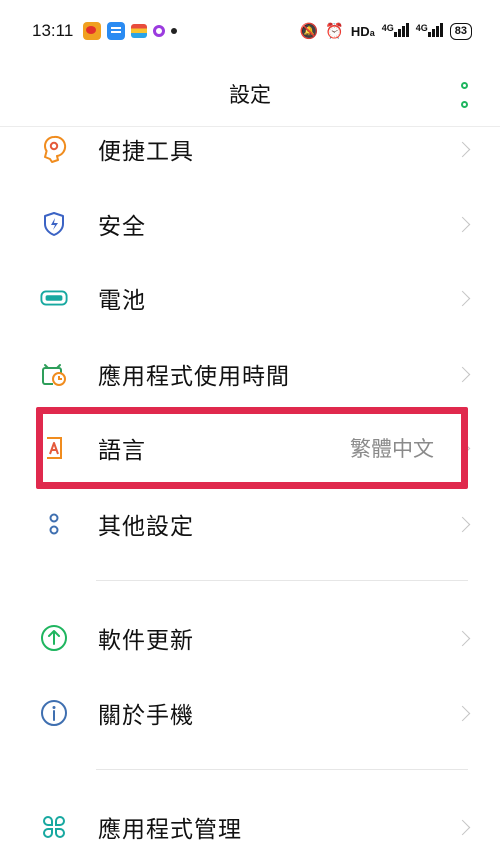 Image resolution: width=500 pixels, height=867 pixels. Describe the element at coordinates (250, 298) in the screenshot. I see `settings-item-battery: 電池` at that location.